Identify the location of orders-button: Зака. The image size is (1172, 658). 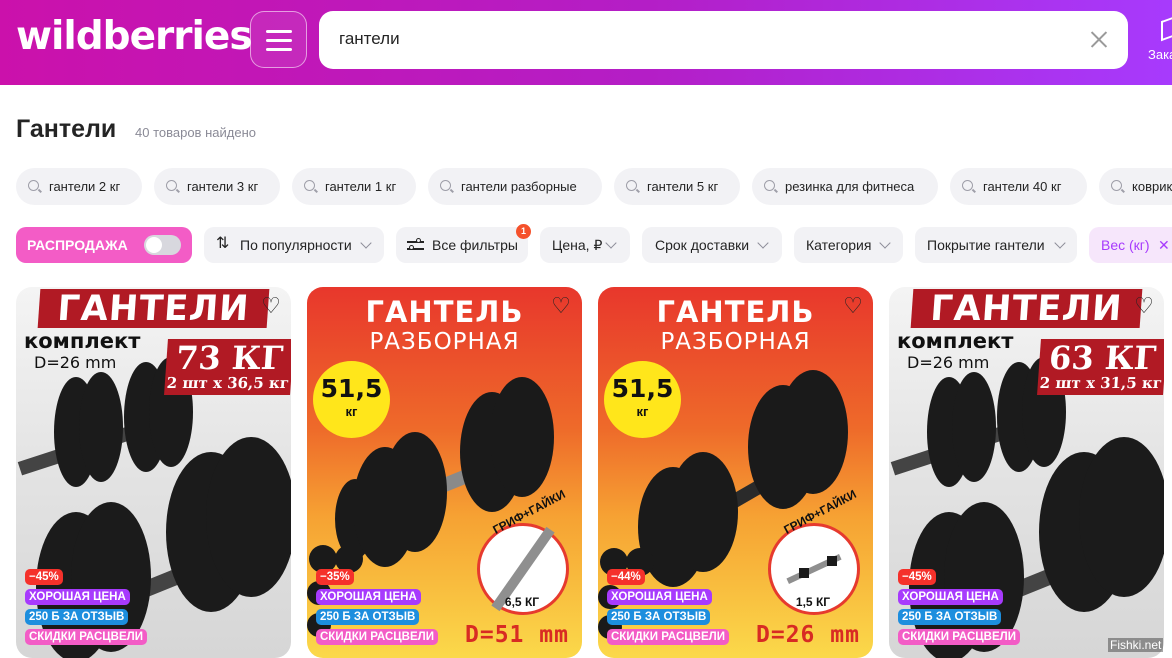
(1159, 41).